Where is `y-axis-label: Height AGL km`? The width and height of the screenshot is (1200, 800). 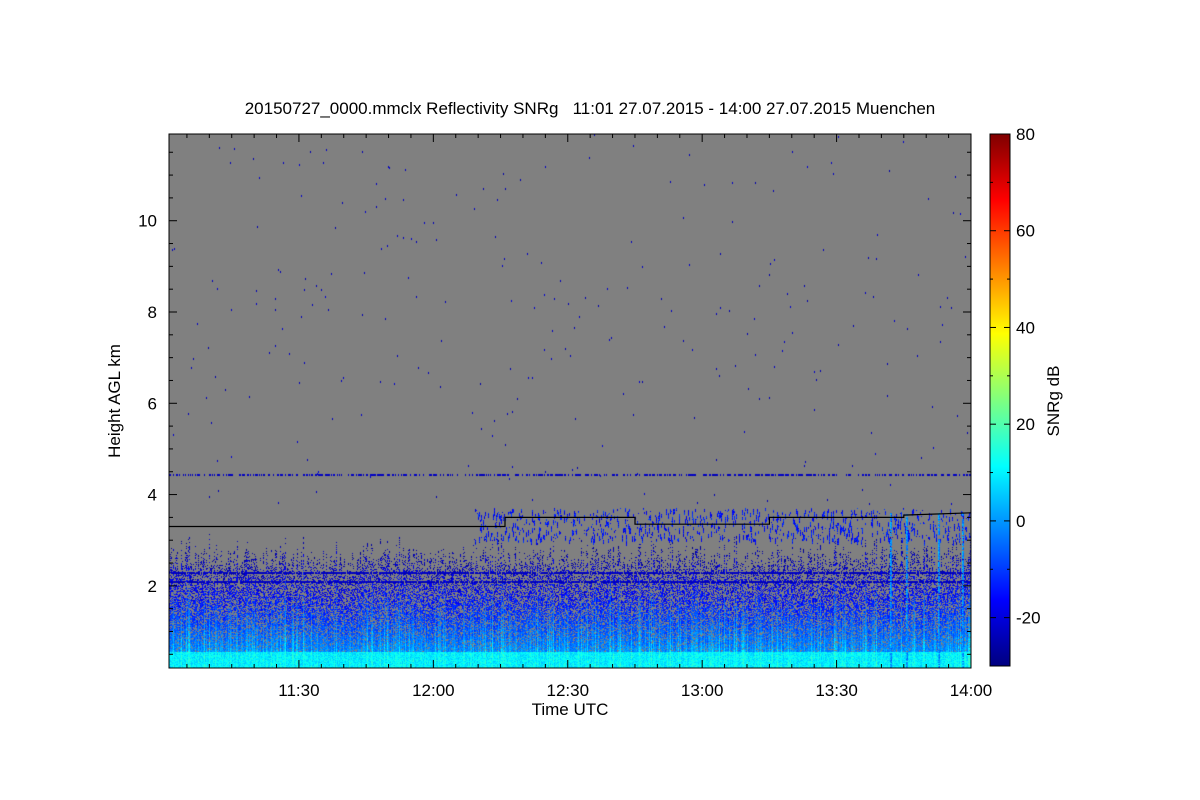
y-axis-label: Height AGL km is located at coordinates (114, 401).